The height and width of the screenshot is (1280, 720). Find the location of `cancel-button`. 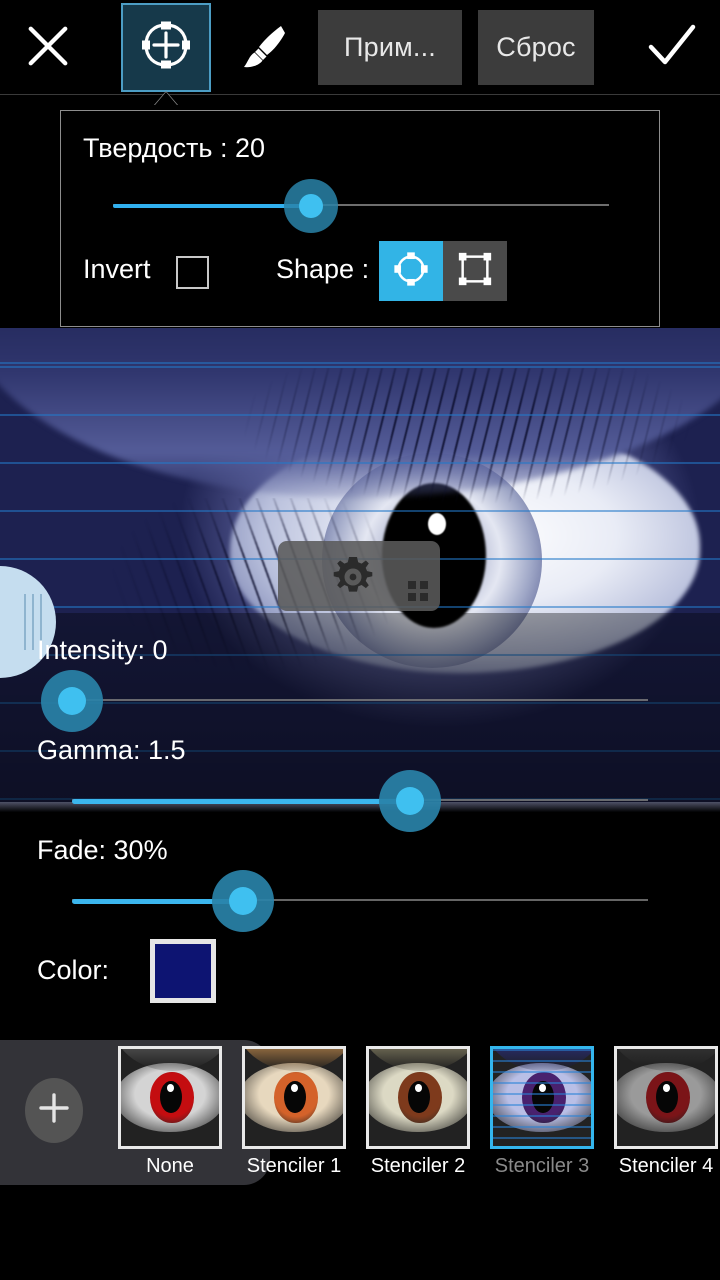

cancel-button is located at coordinates (48, 48).